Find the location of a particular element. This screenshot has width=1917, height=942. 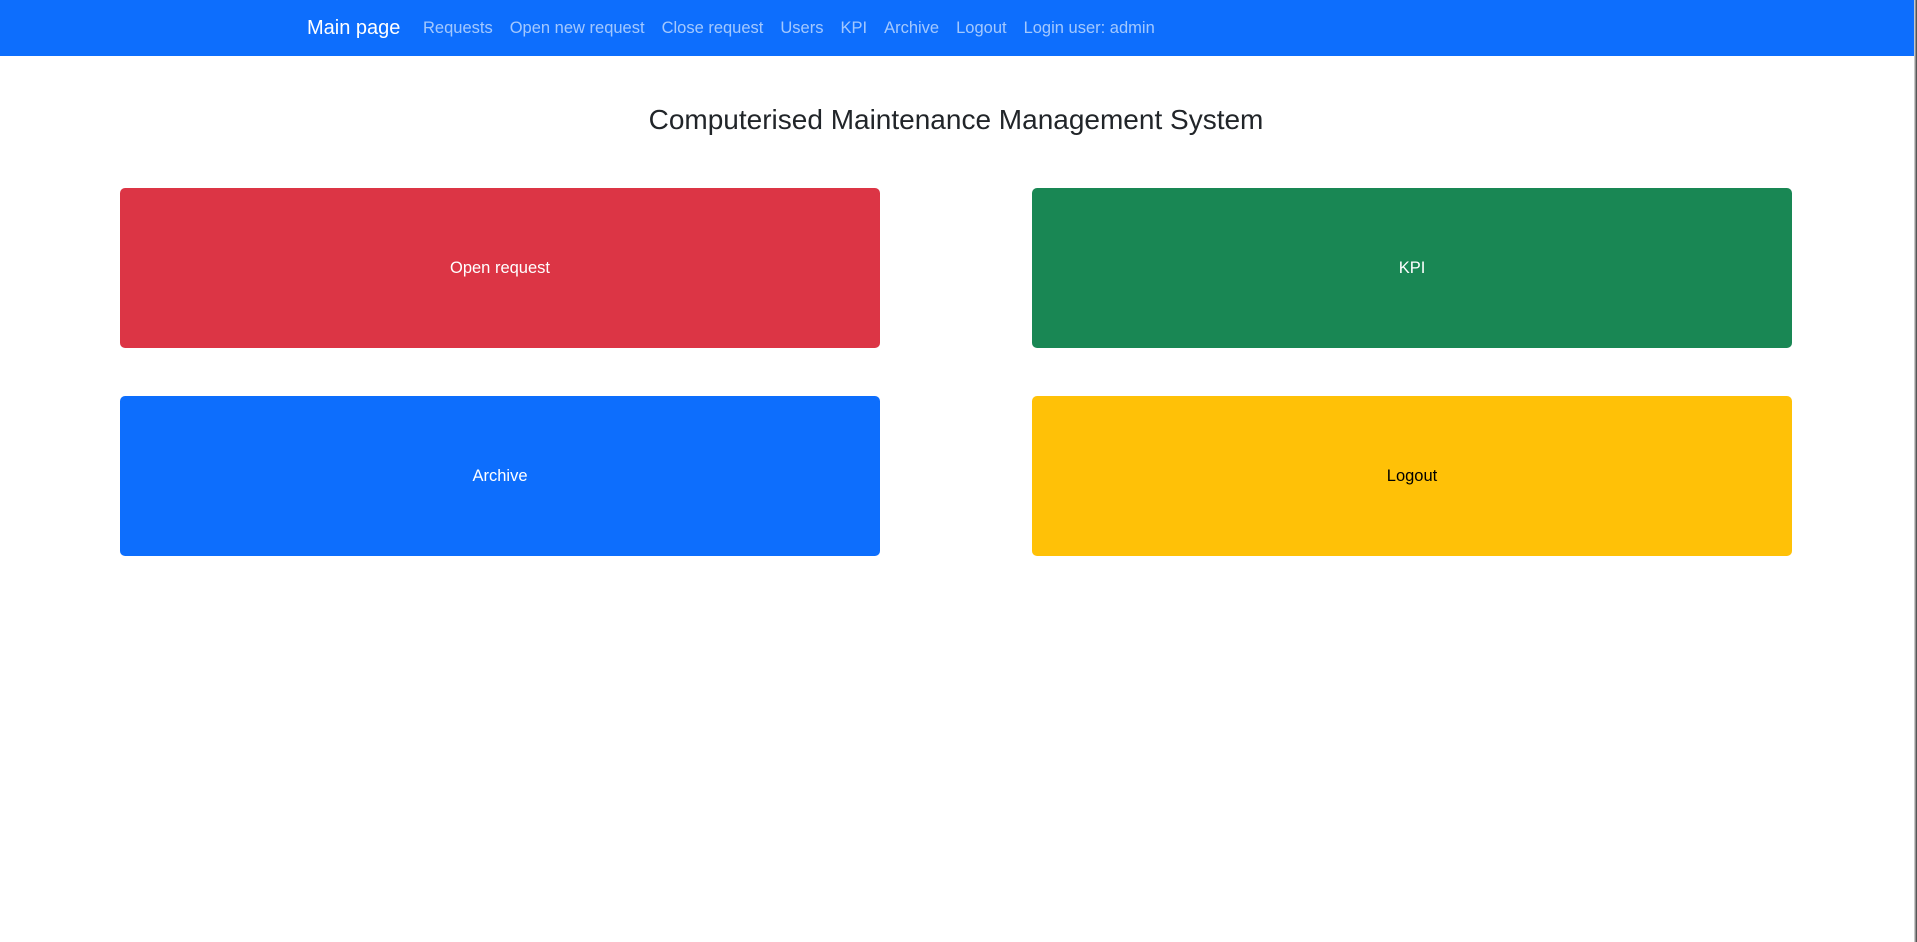

nav-link-archive: Archive is located at coordinates (911, 28).